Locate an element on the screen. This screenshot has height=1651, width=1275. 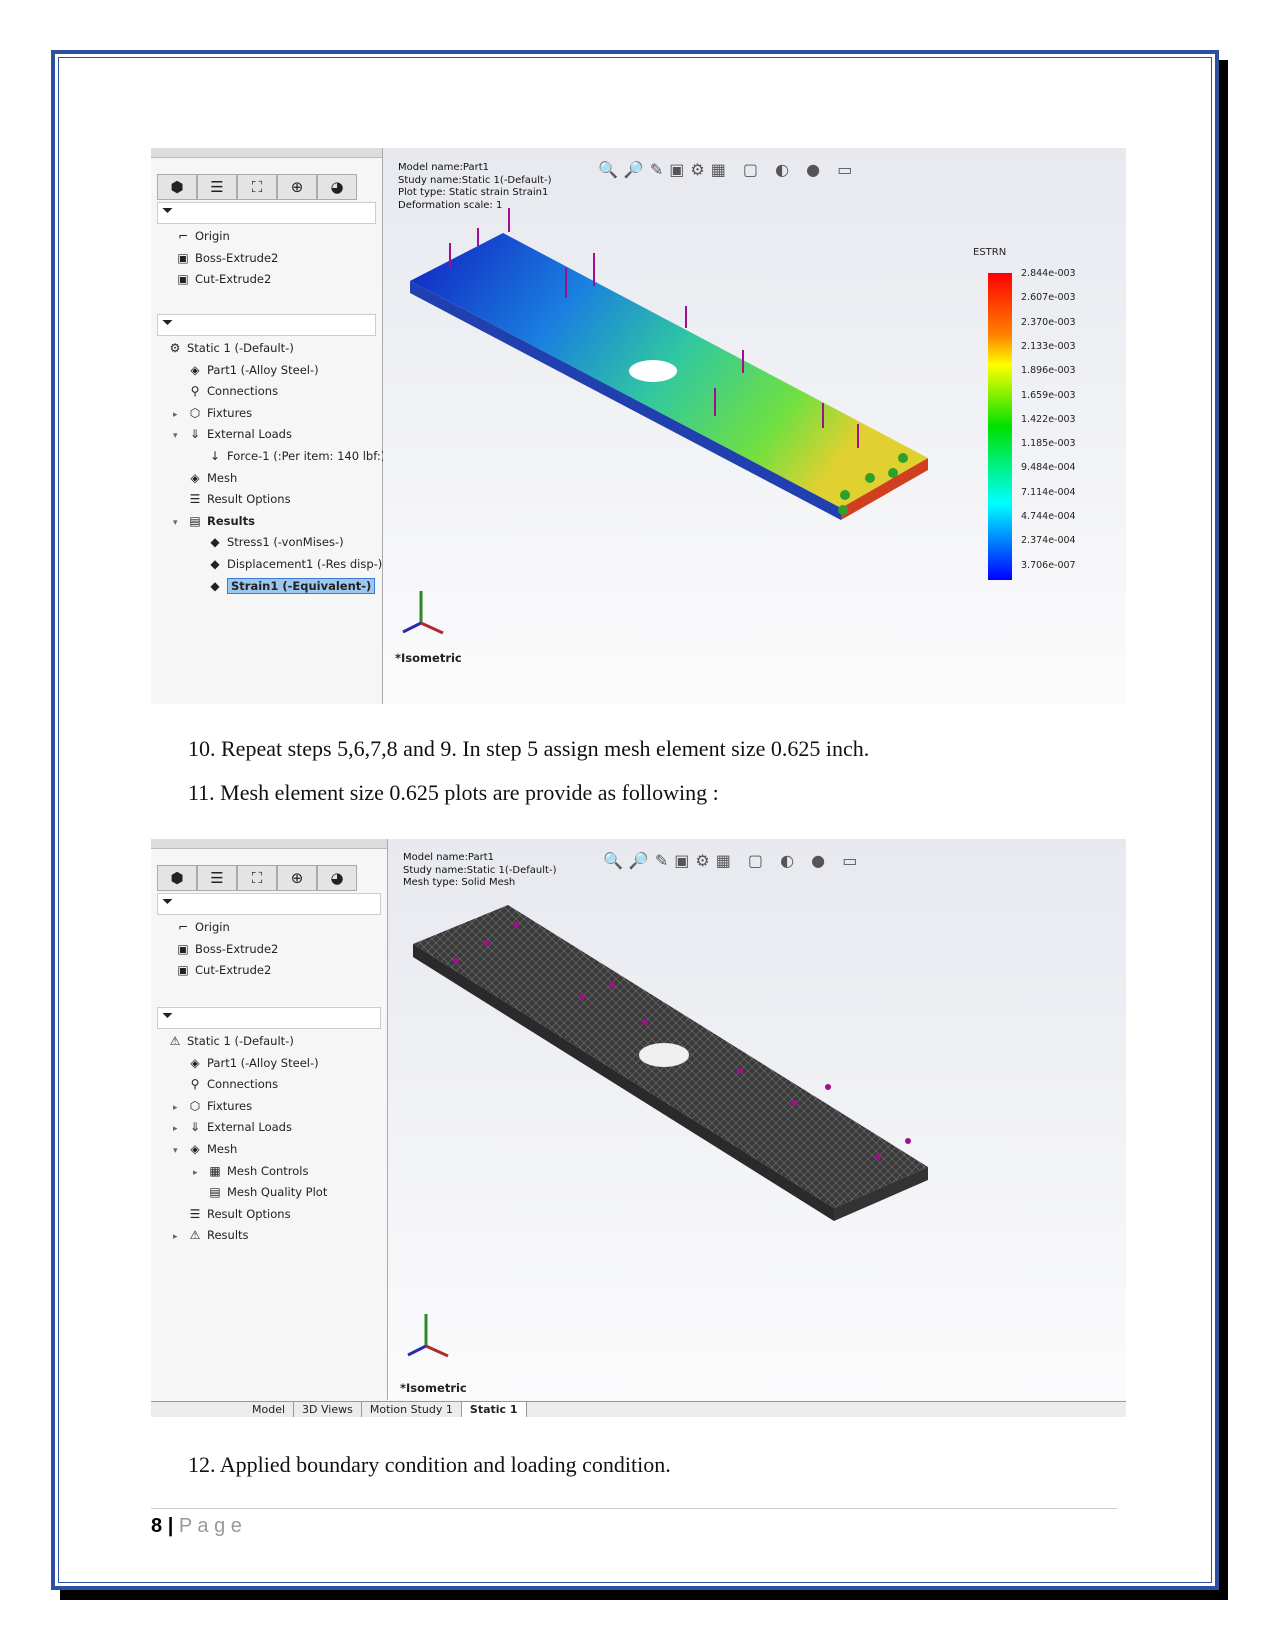
tree-item: ⚠ Static 1 (-Default-) is located at coordinates (270, 1042).